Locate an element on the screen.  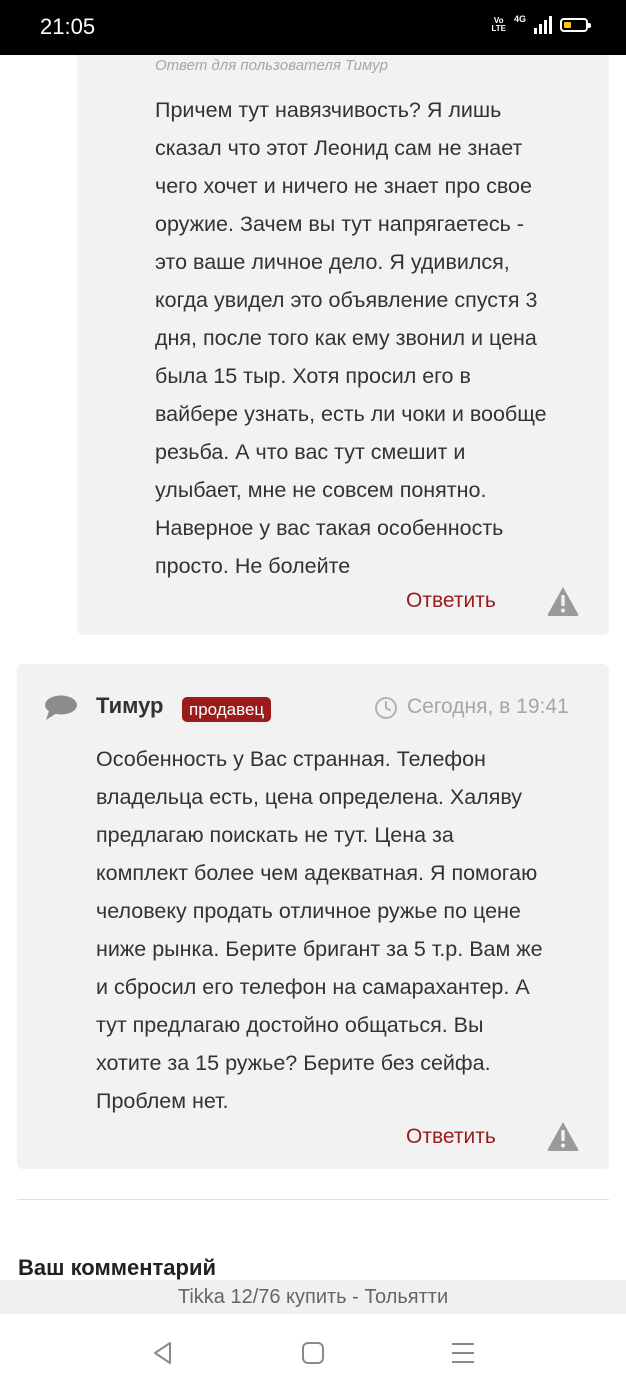
menu-icon is located at coordinates (463, 1353).